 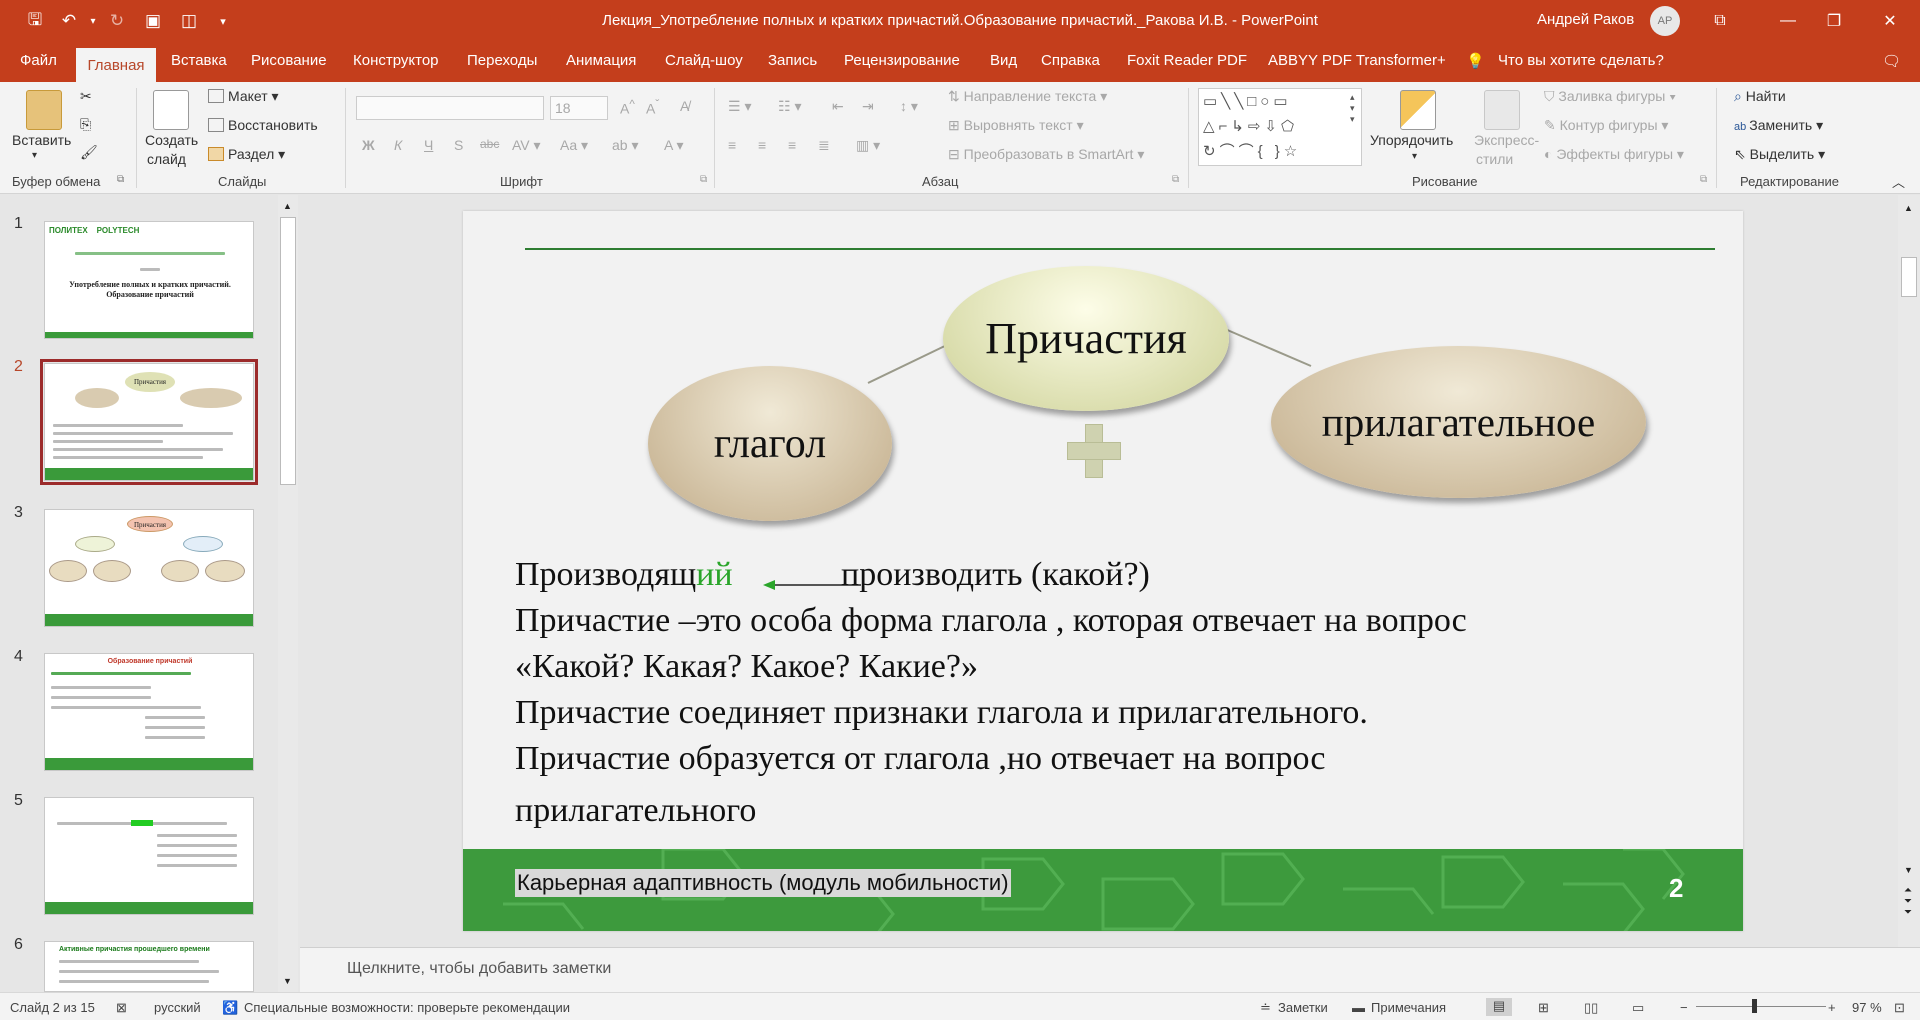 What do you see at coordinates (762, 145) in the screenshot?
I see `align-center-icon: ≡` at bounding box center [762, 145].